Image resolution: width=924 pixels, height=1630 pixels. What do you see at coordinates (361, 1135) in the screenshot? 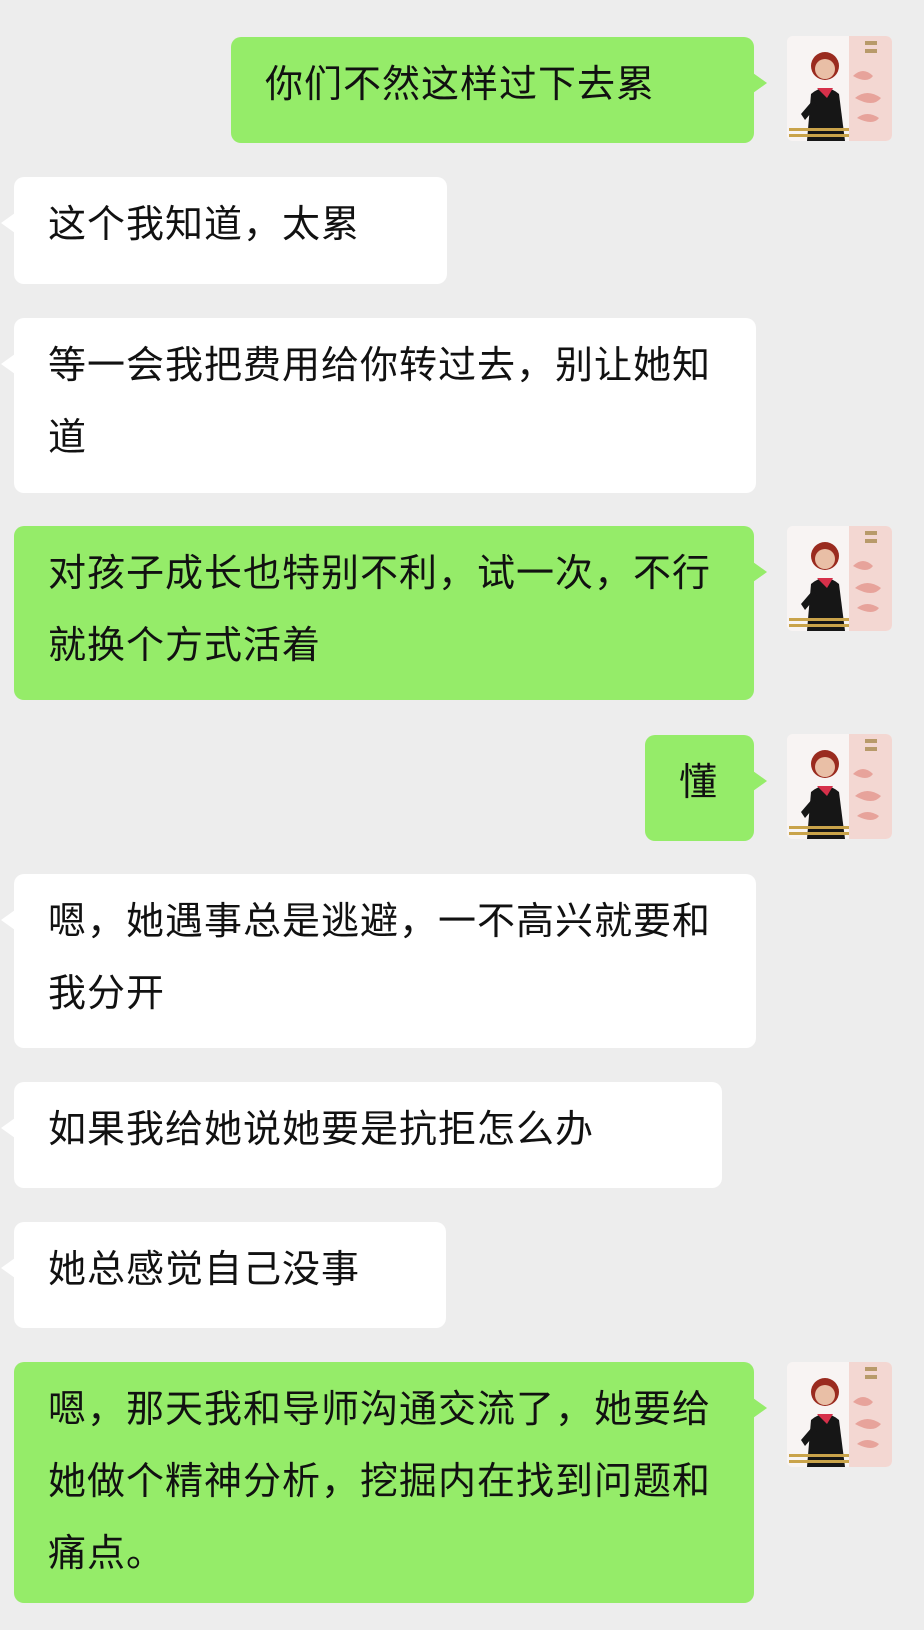
I see `message-bubble-received: 如果我给她说她要是抗拒怎么办` at bounding box center [361, 1135].